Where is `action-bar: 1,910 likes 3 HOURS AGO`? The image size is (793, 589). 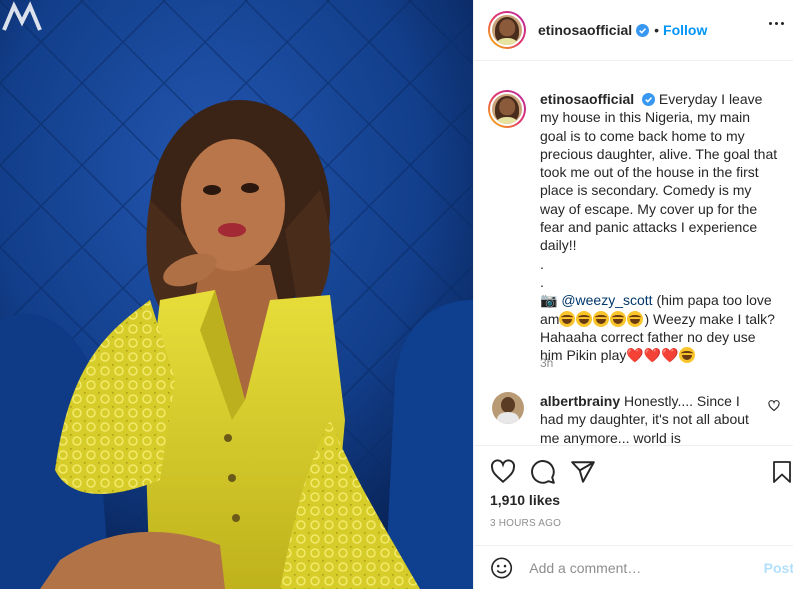
action-bar: 1,910 likes 3 HOURS AGO is located at coordinates (633, 494).